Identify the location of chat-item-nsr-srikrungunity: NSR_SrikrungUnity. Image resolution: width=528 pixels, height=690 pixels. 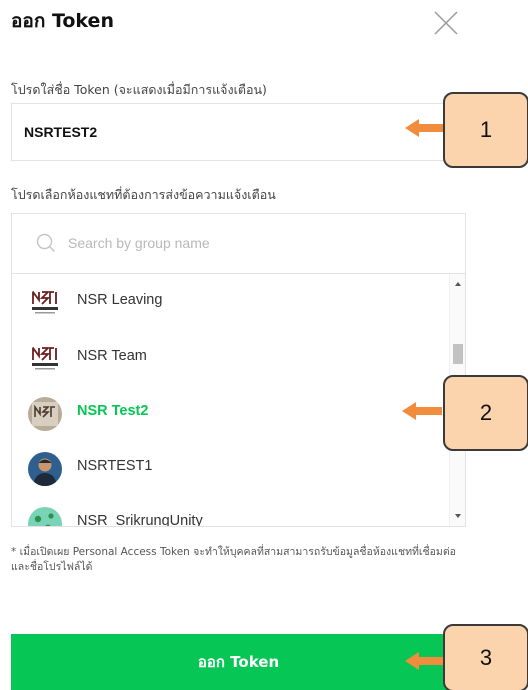
(231, 511).